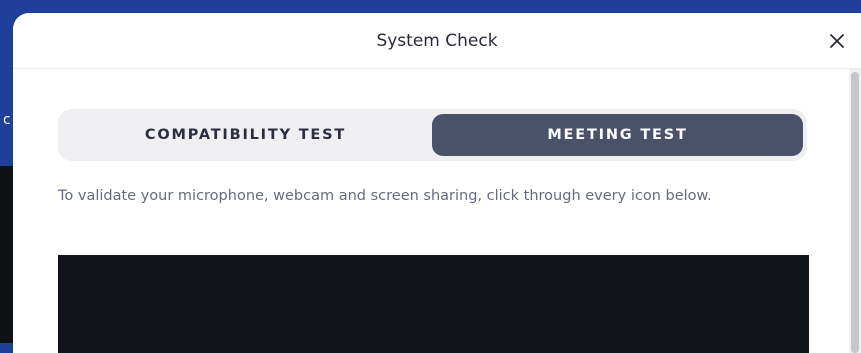 The height and width of the screenshot is (353, 861). I want to click on dialog-title: System Check, so click(437, 41).